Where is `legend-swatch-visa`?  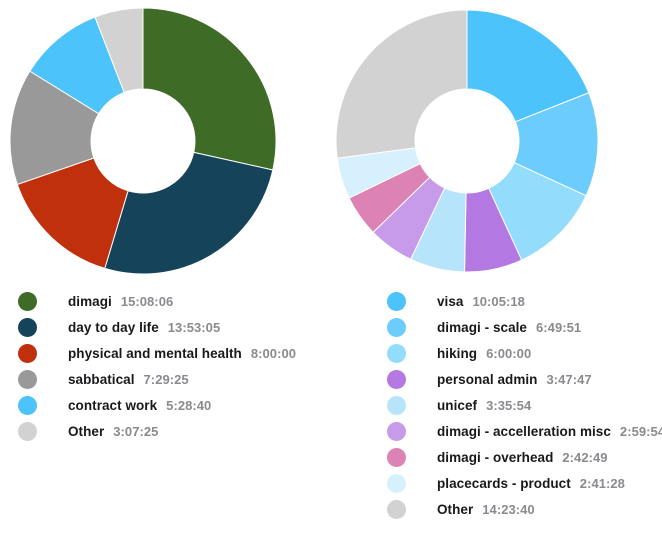 legend-swatch-visa is located at coordinates (396, 301).